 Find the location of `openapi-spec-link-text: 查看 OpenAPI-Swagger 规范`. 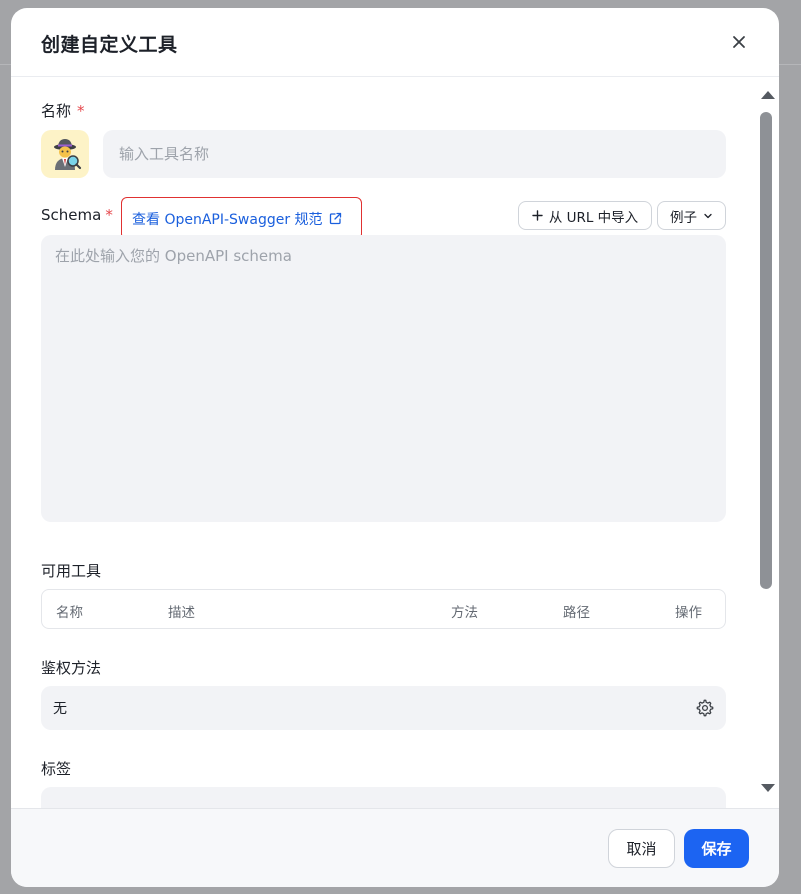

openapi-spec-link-text: 查看 OpenAPI-Swagger 规范 is located at coordinates (227, 219).